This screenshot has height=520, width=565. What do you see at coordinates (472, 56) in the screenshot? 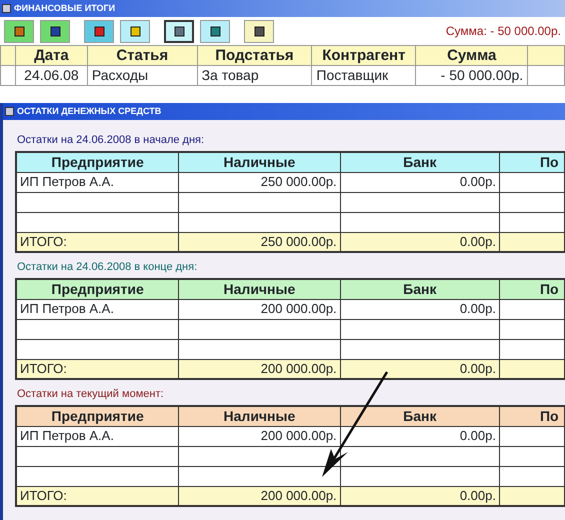
I see `column-header: Сумма` at bounding box center [472, 56].